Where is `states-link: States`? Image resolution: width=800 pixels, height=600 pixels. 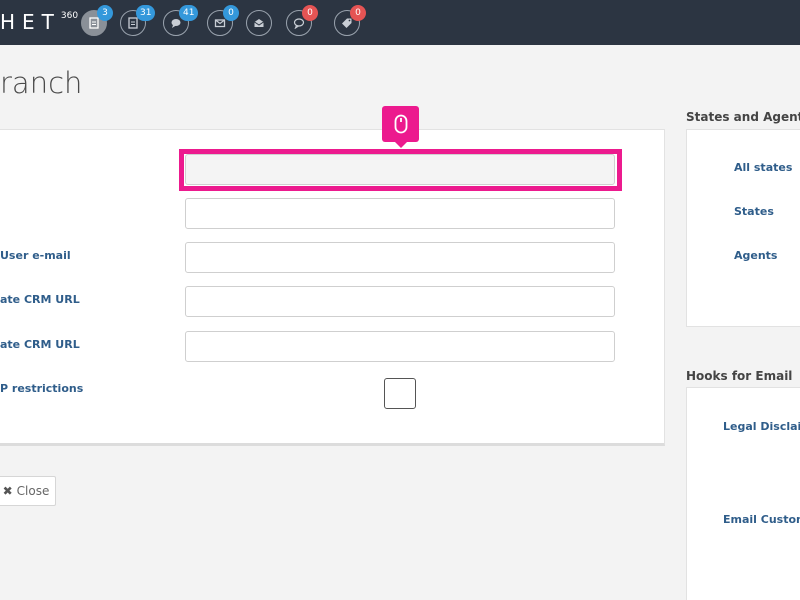
states-link: States is located at coordinates (754, 211).